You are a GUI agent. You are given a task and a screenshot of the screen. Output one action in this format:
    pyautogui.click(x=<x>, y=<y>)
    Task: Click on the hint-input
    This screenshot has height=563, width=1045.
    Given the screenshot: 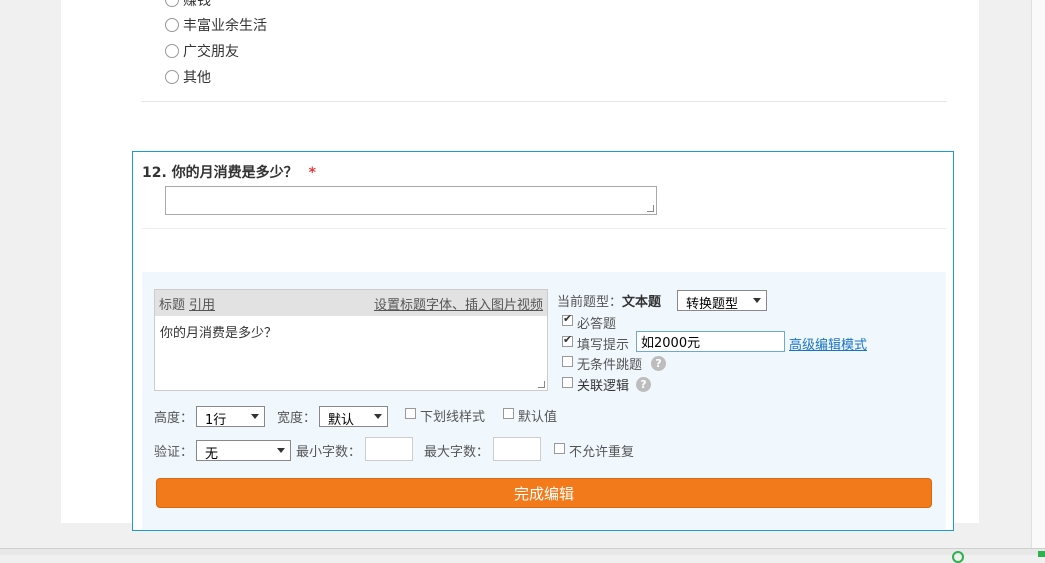 What is the action you would take?
    pyautogui.click(x=710, y=341)
    